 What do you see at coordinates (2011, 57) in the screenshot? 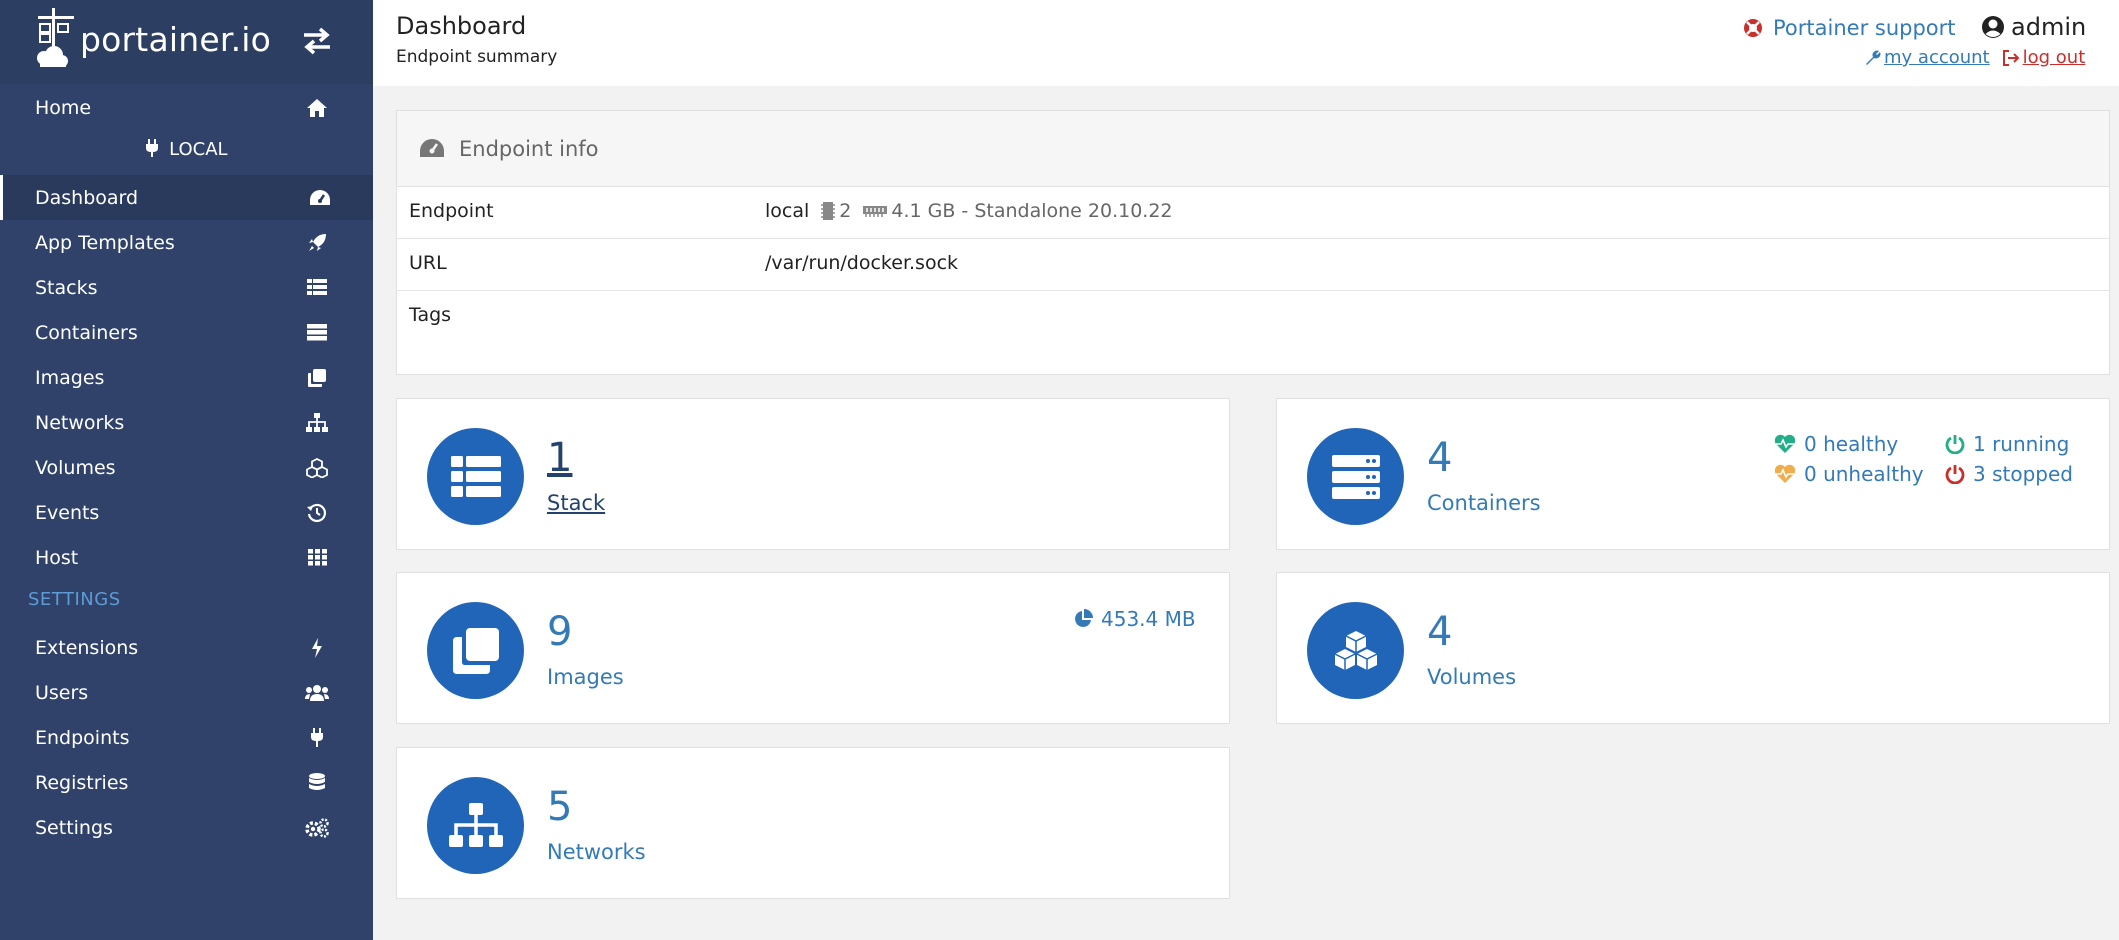
I see `sign-out-icon` at bounding box center [2011, 57].